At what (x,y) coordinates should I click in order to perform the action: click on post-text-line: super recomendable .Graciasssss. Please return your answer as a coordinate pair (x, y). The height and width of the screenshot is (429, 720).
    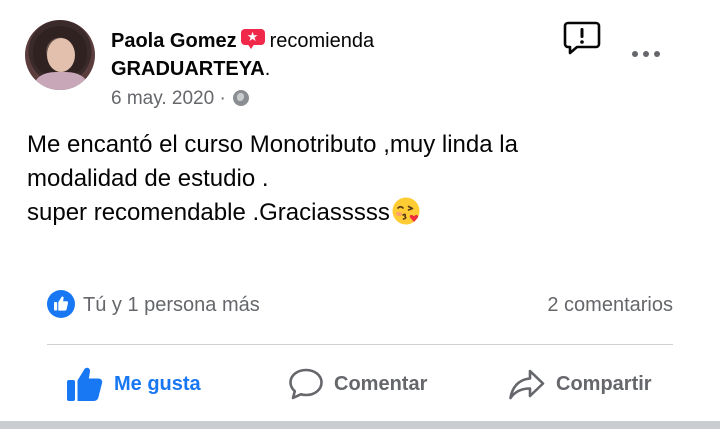
    Looking at the image, I should click on (208, 212).